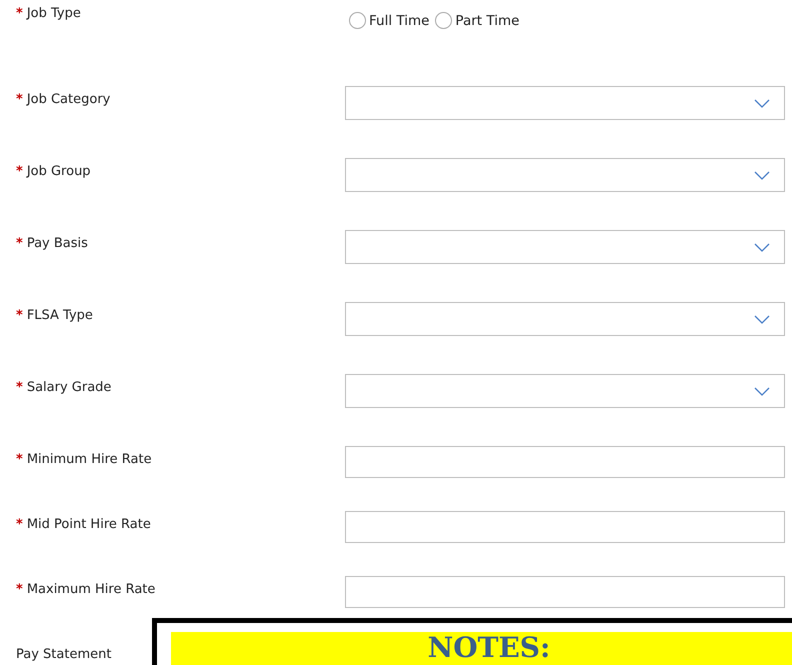 The width and height of the screenshot is (792, 665). What do you see at coordinates (399, 20) in the screenshot?
I see `radio-label: Full Time` at bounding box center [399, 20].